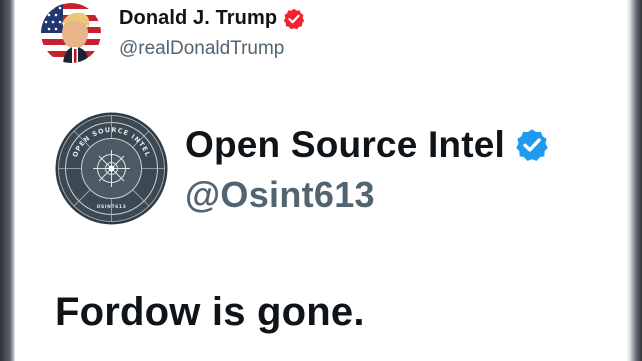  What do you see at coordinates (198, 18) in the screenshot?
I see `author-display-name: Donald J. Trump` at bounding box center [198, 18].